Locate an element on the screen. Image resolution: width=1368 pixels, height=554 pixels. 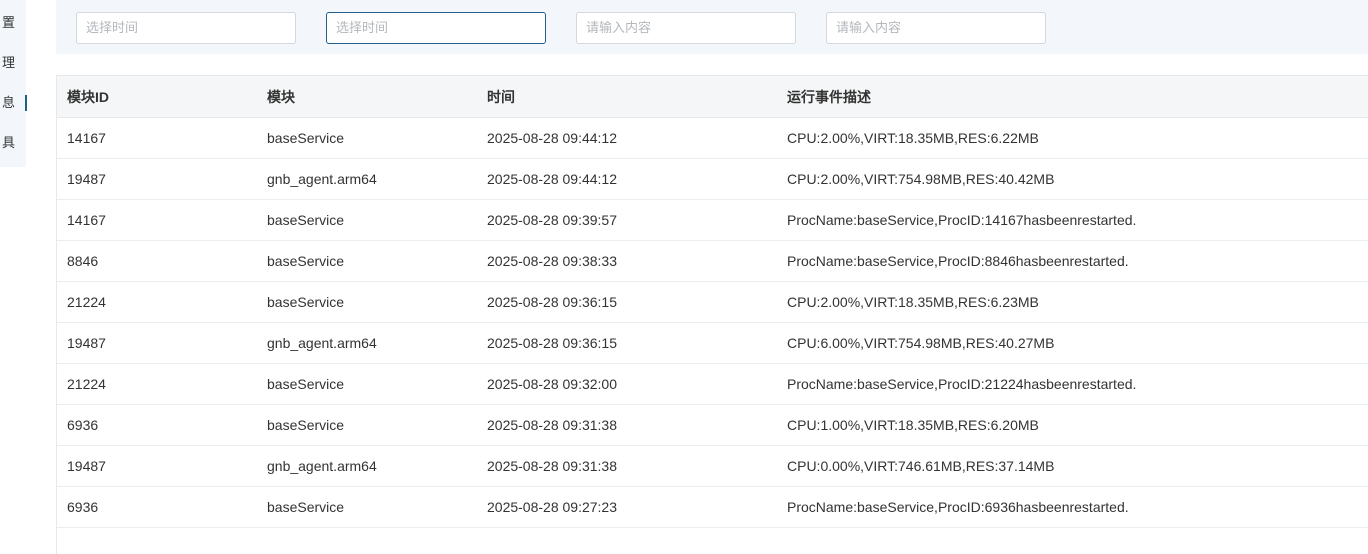
start-time-picker: 选择时间 is located at coordinates (186, 28).